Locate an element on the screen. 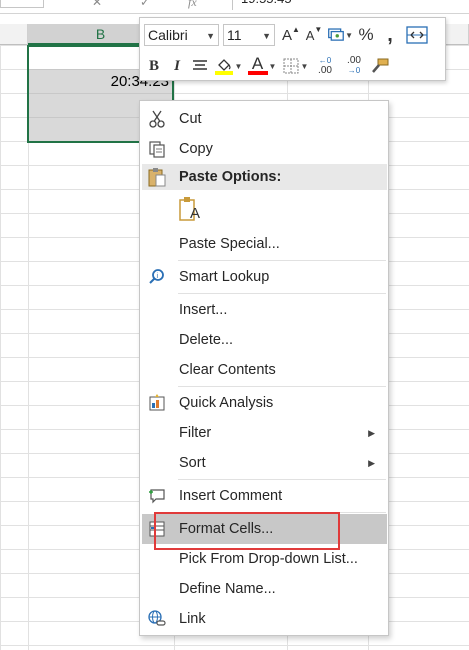 The width and height of the screenshot is (469, 650). menu-item-label: Quick Analysis is located at coordinates (226, 403).